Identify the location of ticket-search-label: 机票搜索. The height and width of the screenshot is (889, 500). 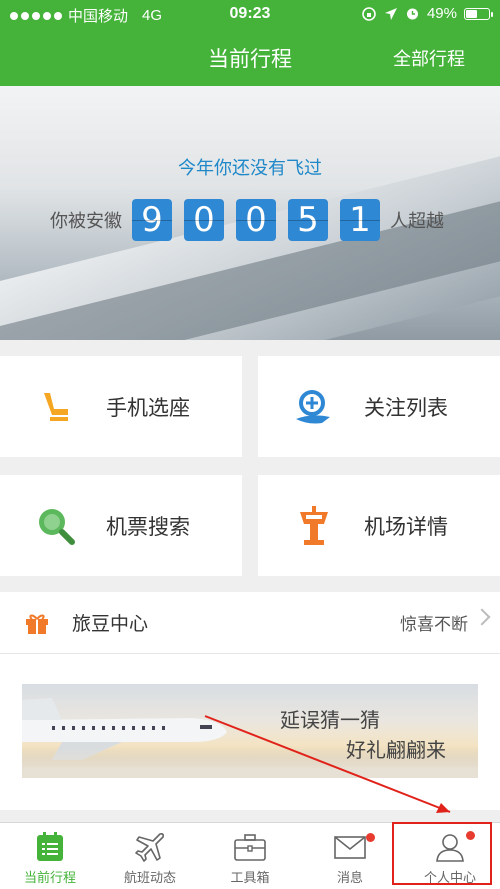
(148, 527).